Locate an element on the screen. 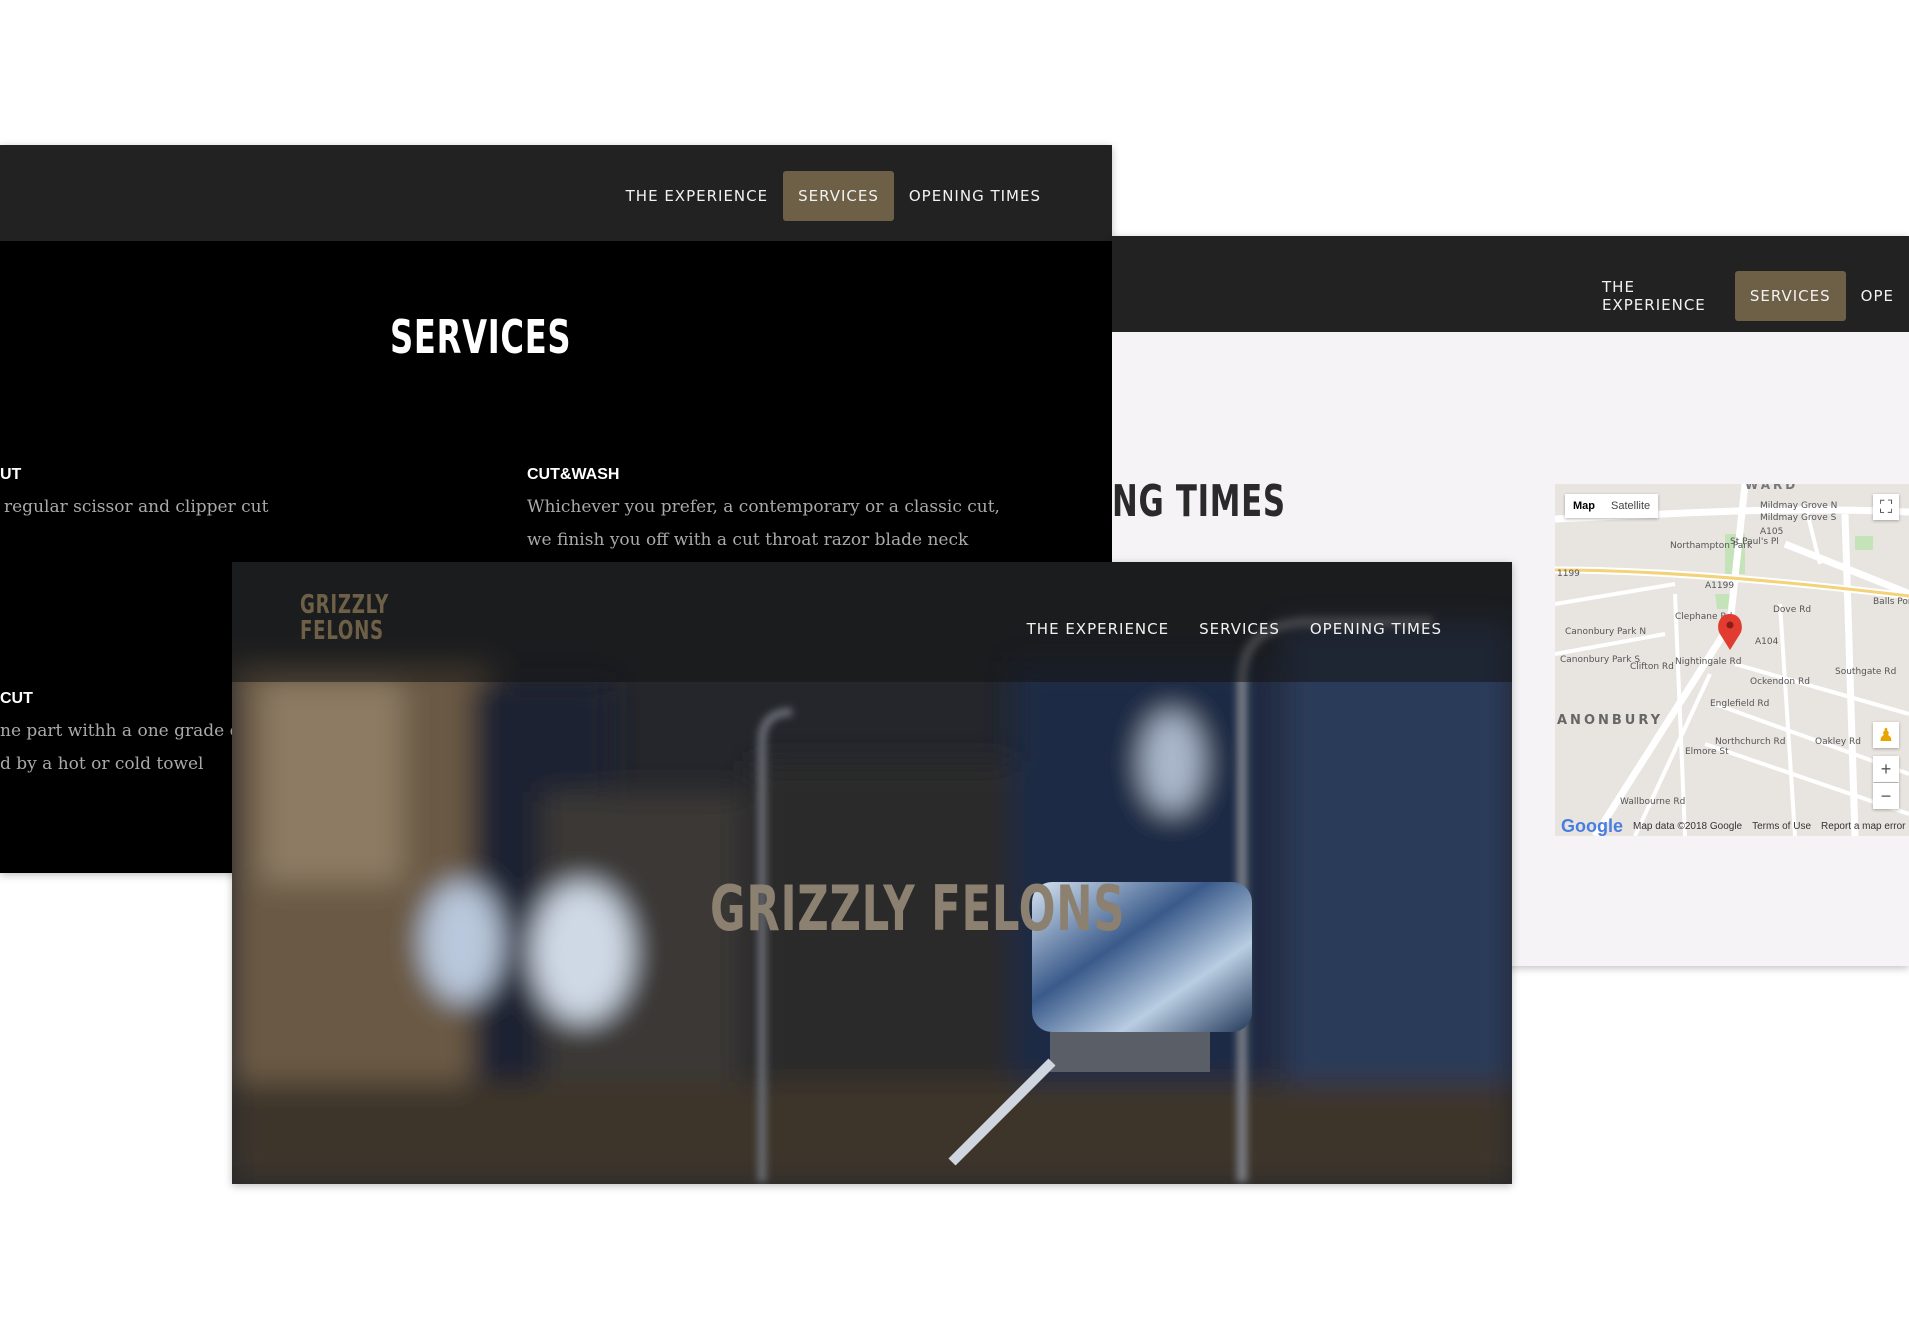  svg-text: Englefield Rd is located at coordinates (1739, 704).